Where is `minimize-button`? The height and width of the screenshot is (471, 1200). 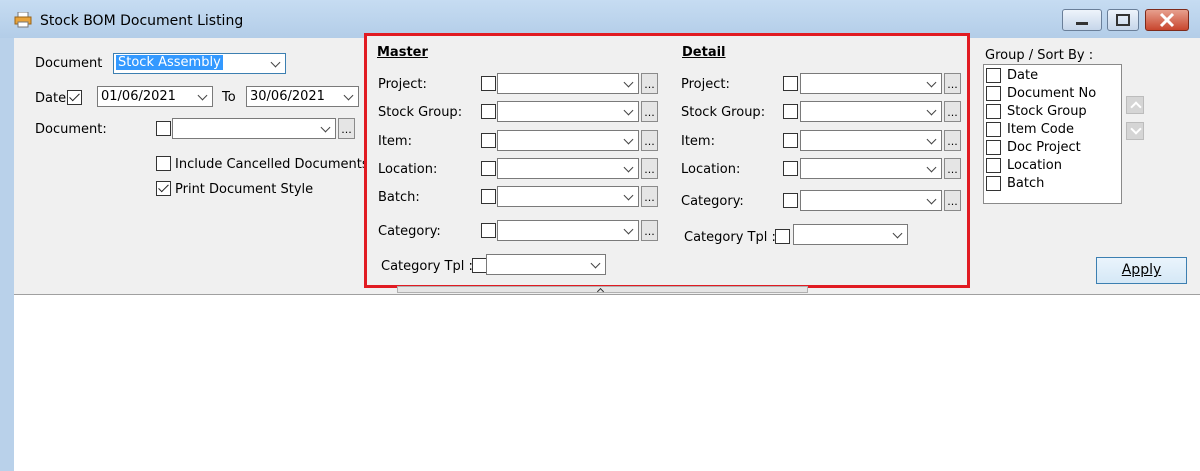
minimize-button is located at coordinates (1082, 20).